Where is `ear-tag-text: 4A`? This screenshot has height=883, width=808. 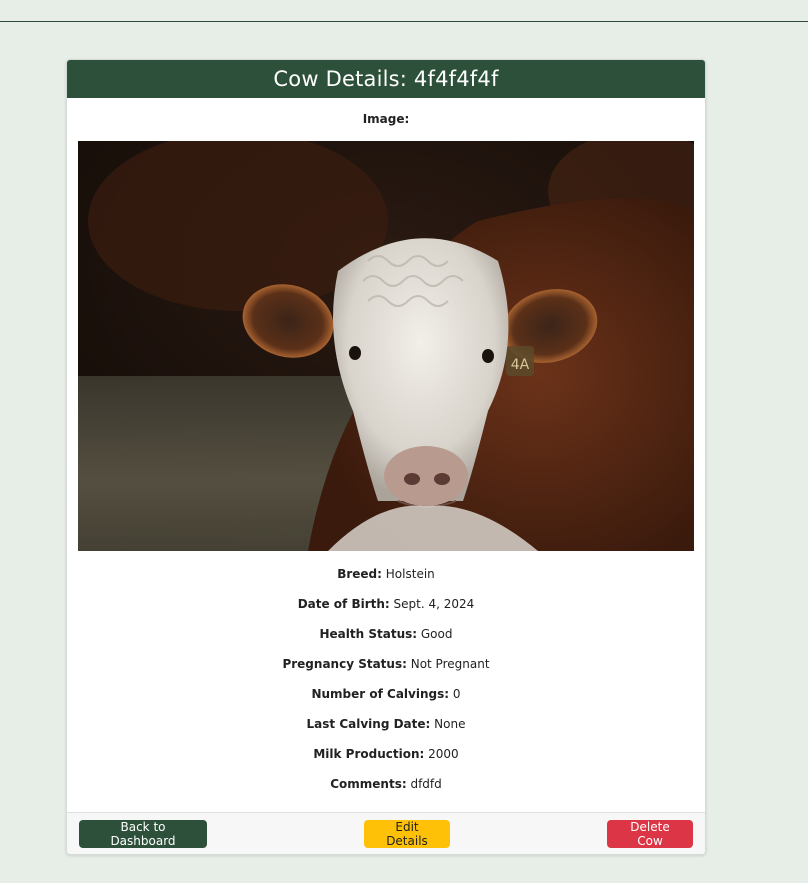
ear-tag-text: 4A is located at coordinates (520, 365).